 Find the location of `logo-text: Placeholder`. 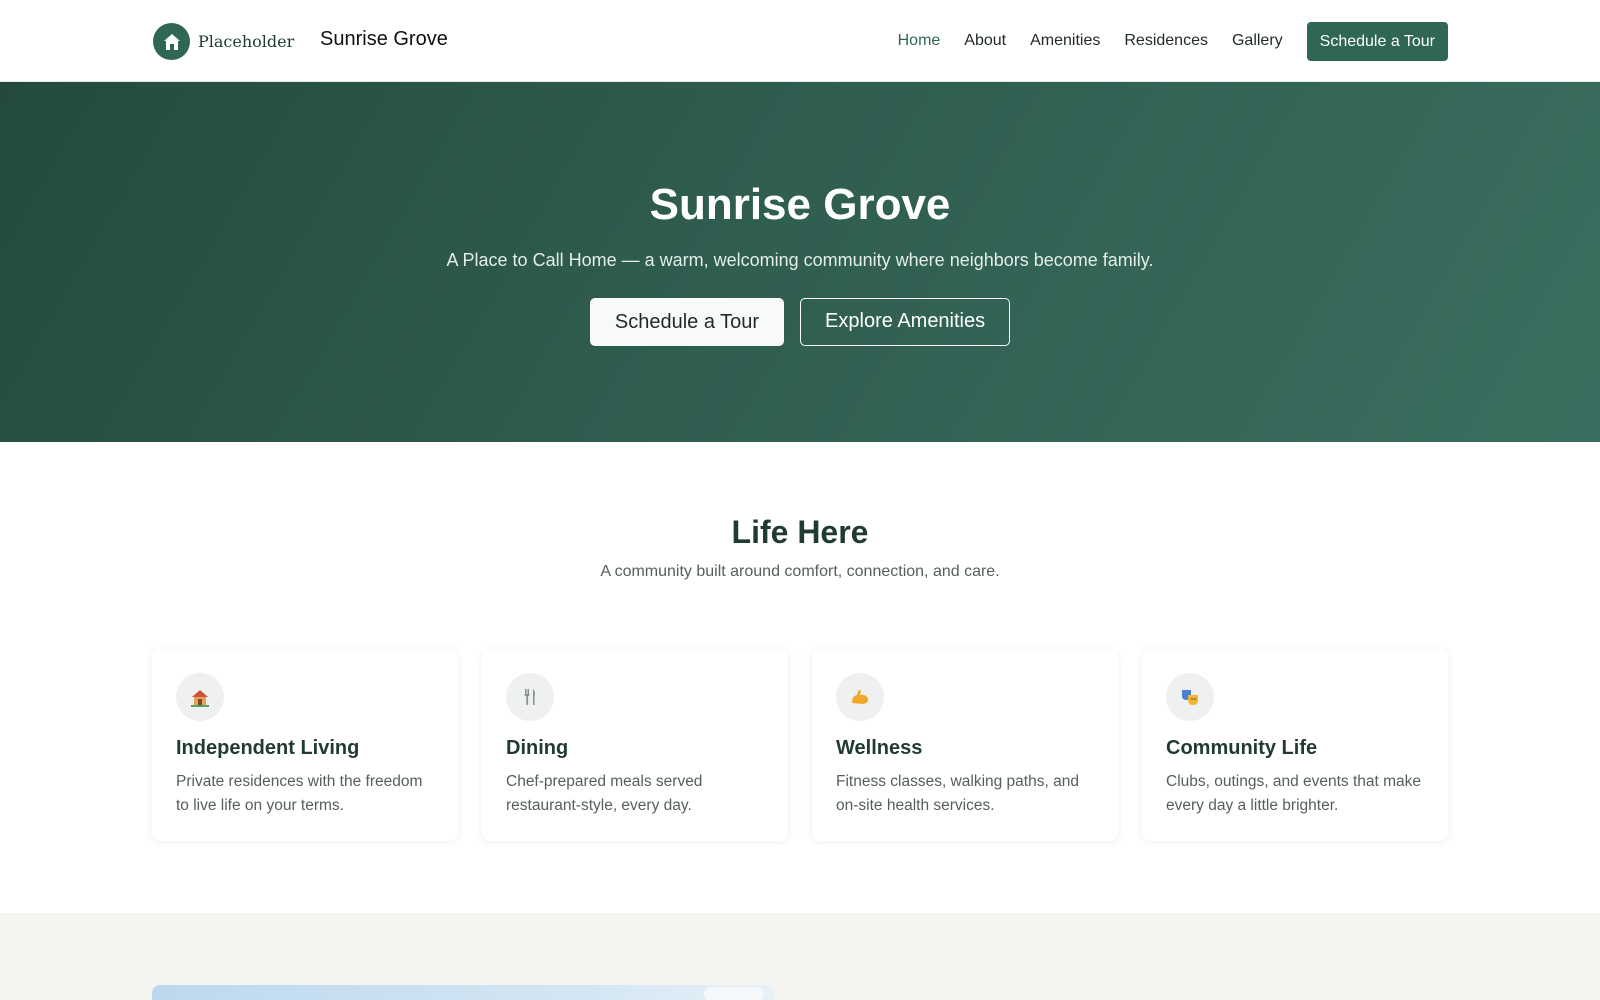

logo-text: Placeholder is located at coordinates (246, 41).